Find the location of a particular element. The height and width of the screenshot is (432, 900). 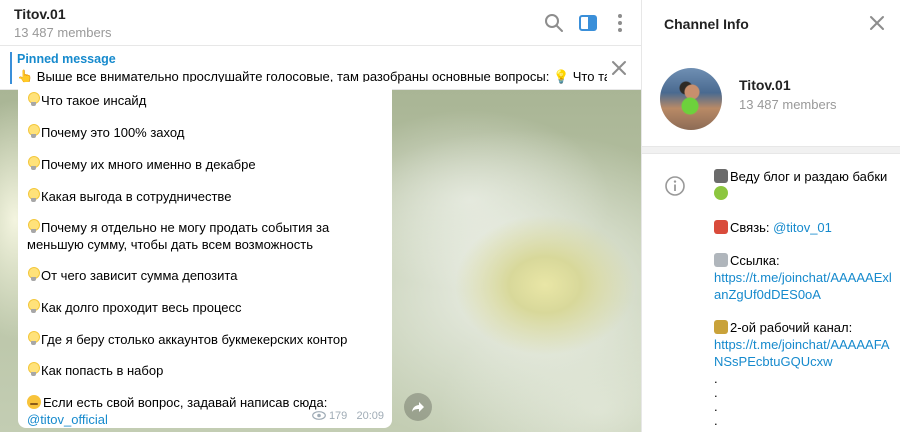

message-line: Что такое инсайд is located at coordinates (204, 100).